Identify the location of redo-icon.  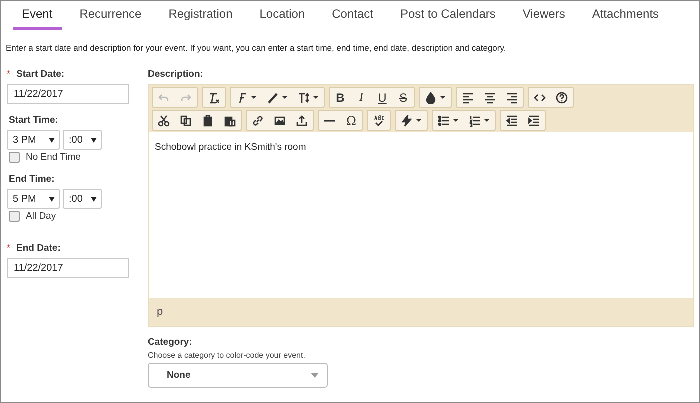
(186, 98).